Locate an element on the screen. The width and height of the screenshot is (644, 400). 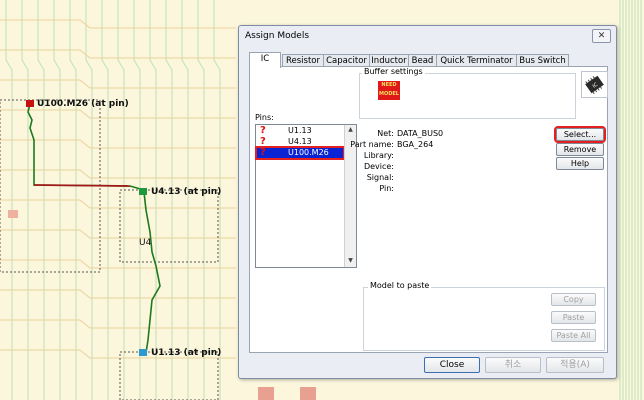
cancel-button: 취소 is located at coordinates (513, 365).